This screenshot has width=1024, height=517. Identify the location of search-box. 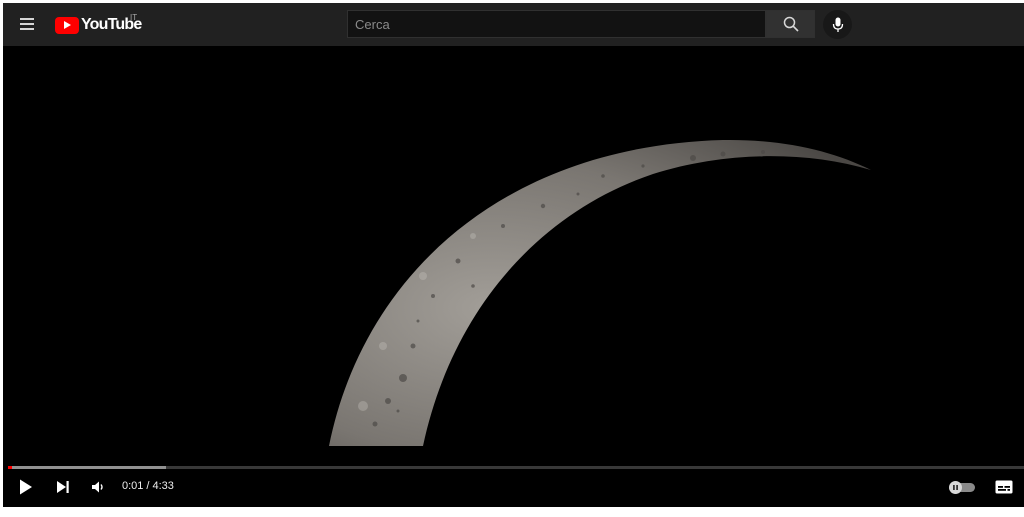
(556, 24).